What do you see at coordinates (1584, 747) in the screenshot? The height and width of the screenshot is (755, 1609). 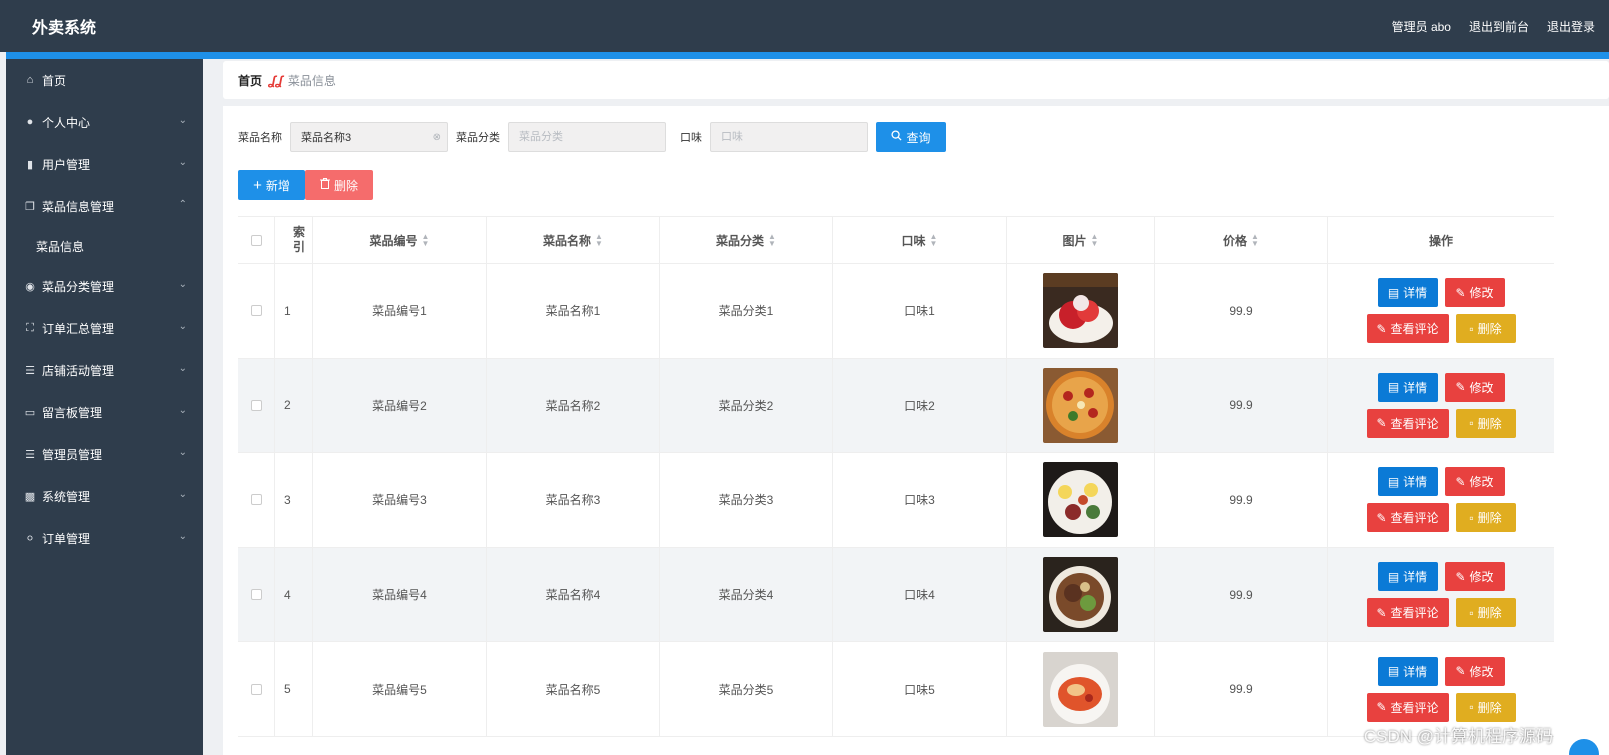 I see `back-to-top-icon` at bounding box center [1584, 747].